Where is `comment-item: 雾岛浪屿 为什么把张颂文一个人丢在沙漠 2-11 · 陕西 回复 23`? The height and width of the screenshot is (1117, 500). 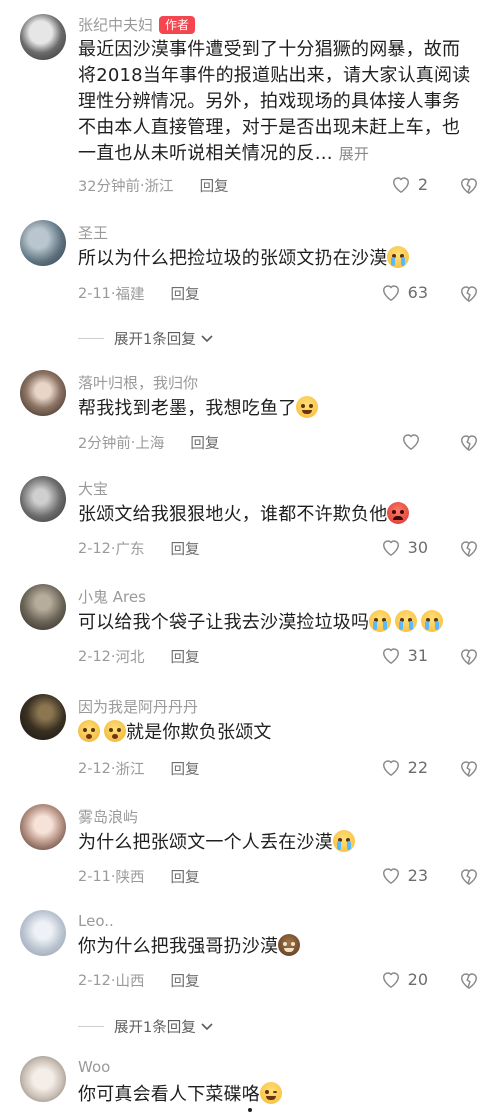 comment-item: 雾岛浪屿 为什么把张颂文一个人丢在沙漠 2-11 · 陕西 回复 23 is located at coordinates (250, 850).